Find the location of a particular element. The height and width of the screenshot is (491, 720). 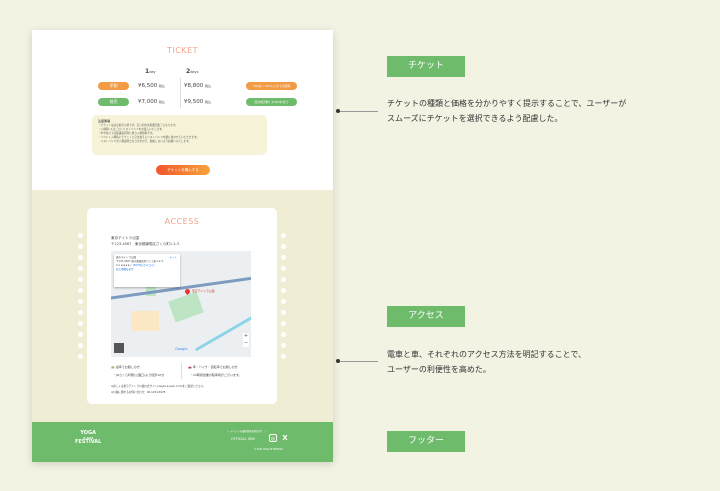

route-link: ルート is located at coordinates (173, 258).